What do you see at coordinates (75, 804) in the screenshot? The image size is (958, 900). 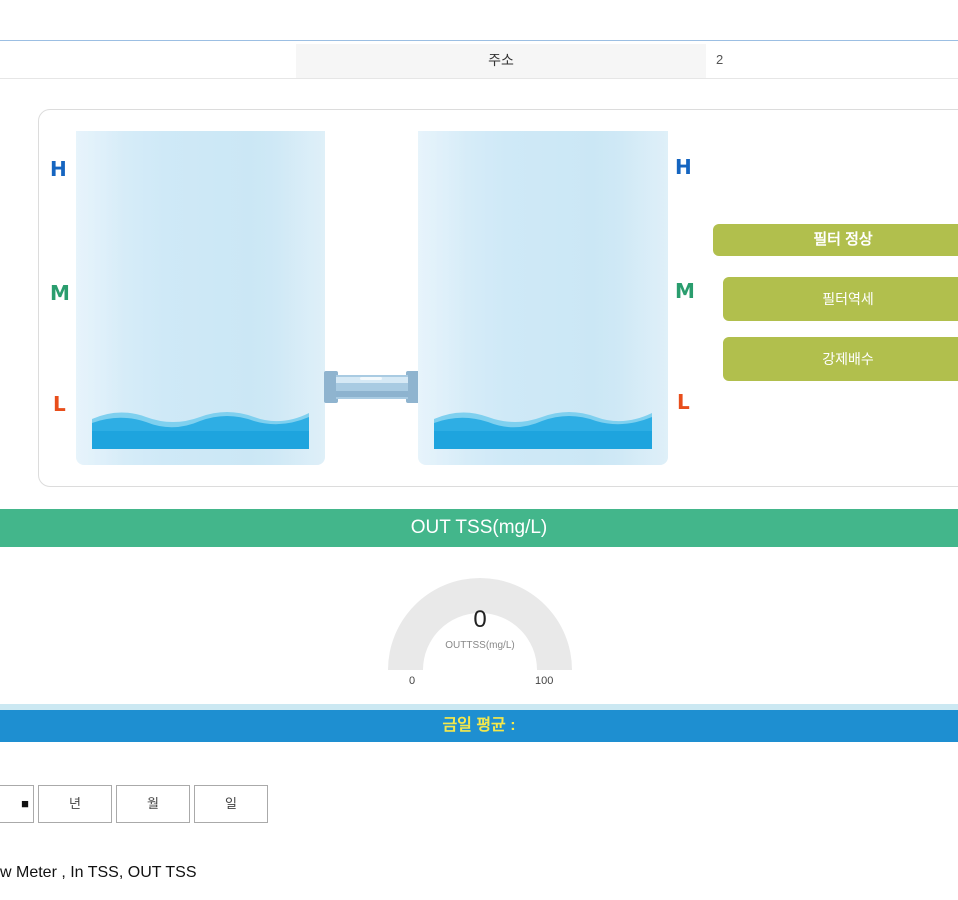 I see `tab-year: 년` at bounding box center [75, 804].